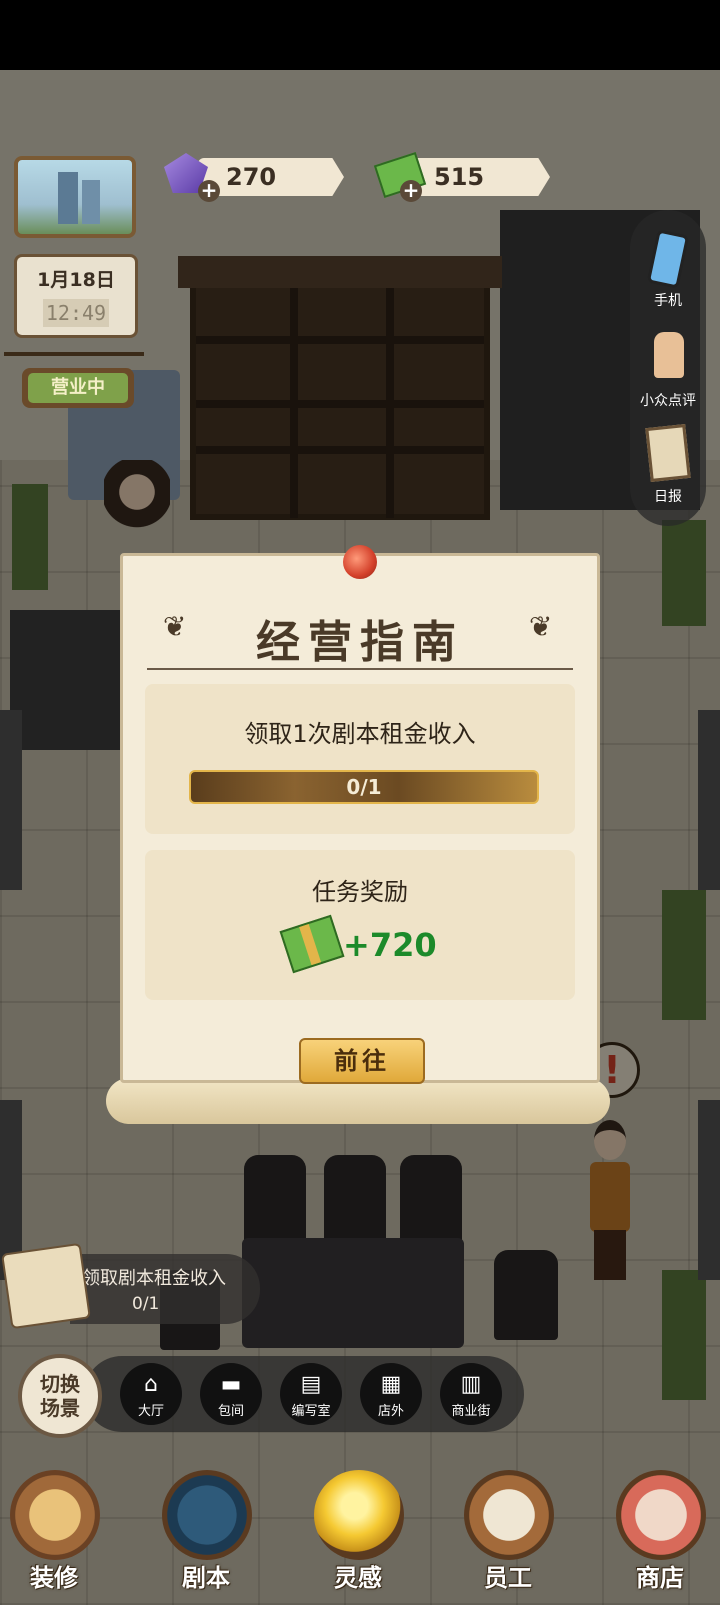  I want to click on modal-scroll-roll, so click(358, 1101).